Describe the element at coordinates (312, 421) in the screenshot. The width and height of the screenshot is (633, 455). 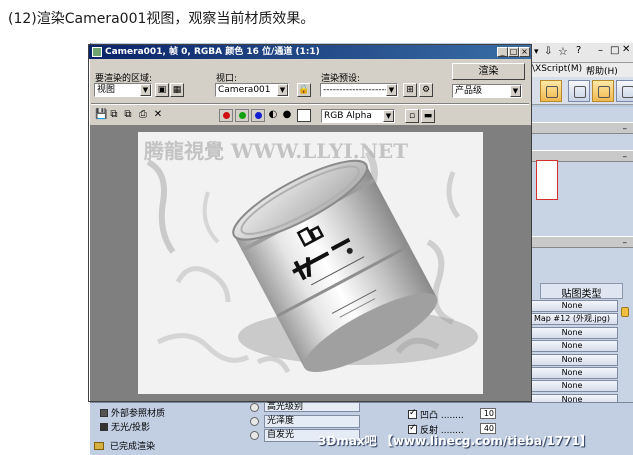
I see `param-field: 光泽度` at that location.